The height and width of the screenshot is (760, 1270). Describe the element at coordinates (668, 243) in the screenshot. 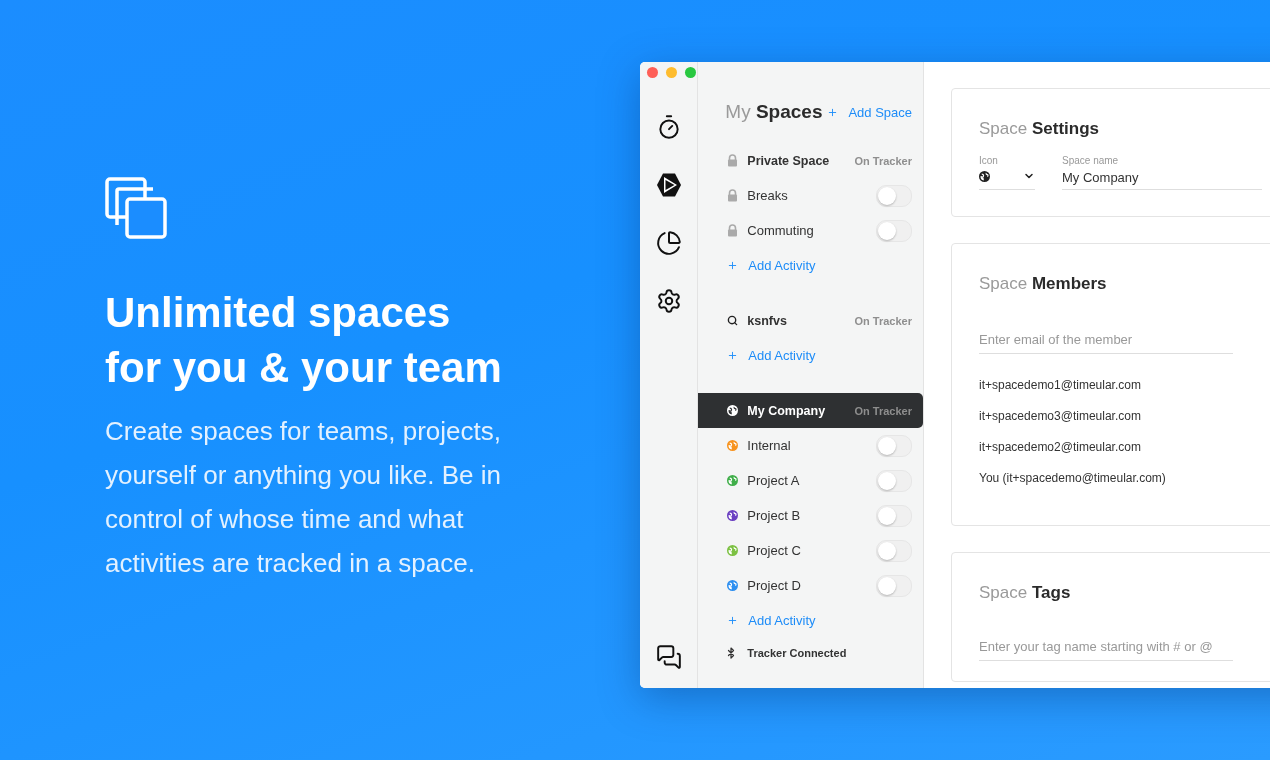

I see `pie-chart-icon` at that location.